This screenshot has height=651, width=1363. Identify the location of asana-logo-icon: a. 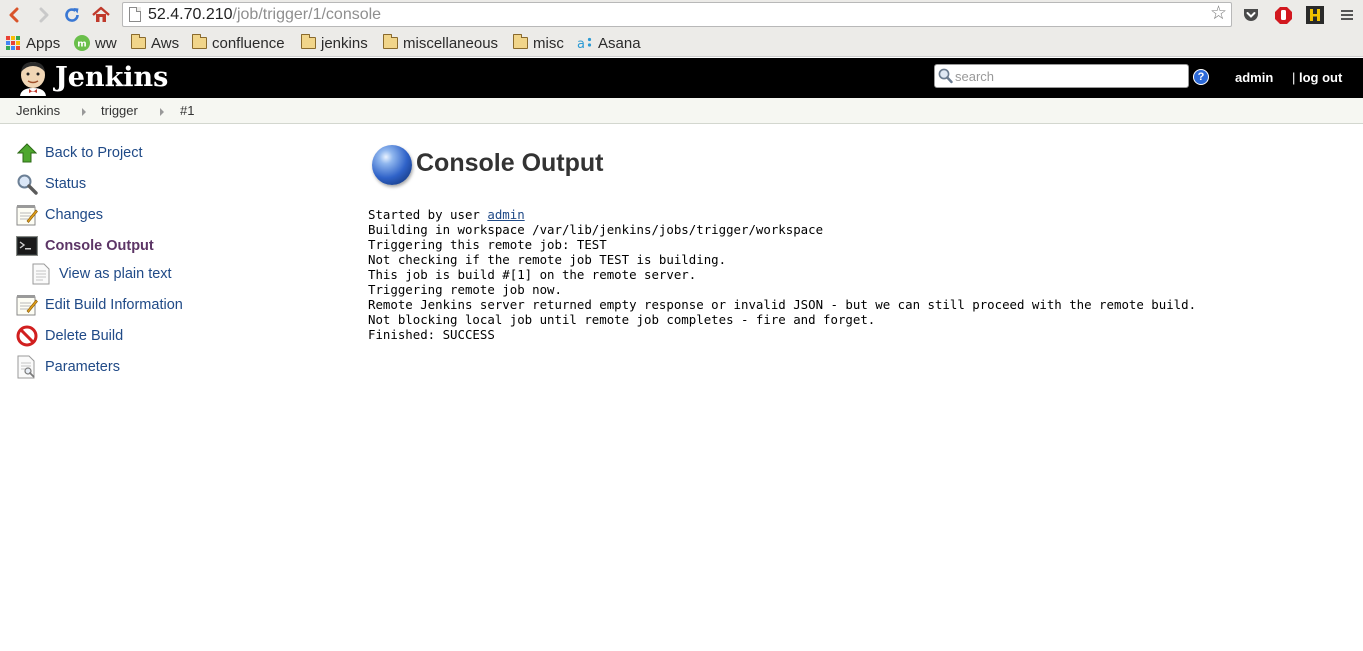
(584, 43).